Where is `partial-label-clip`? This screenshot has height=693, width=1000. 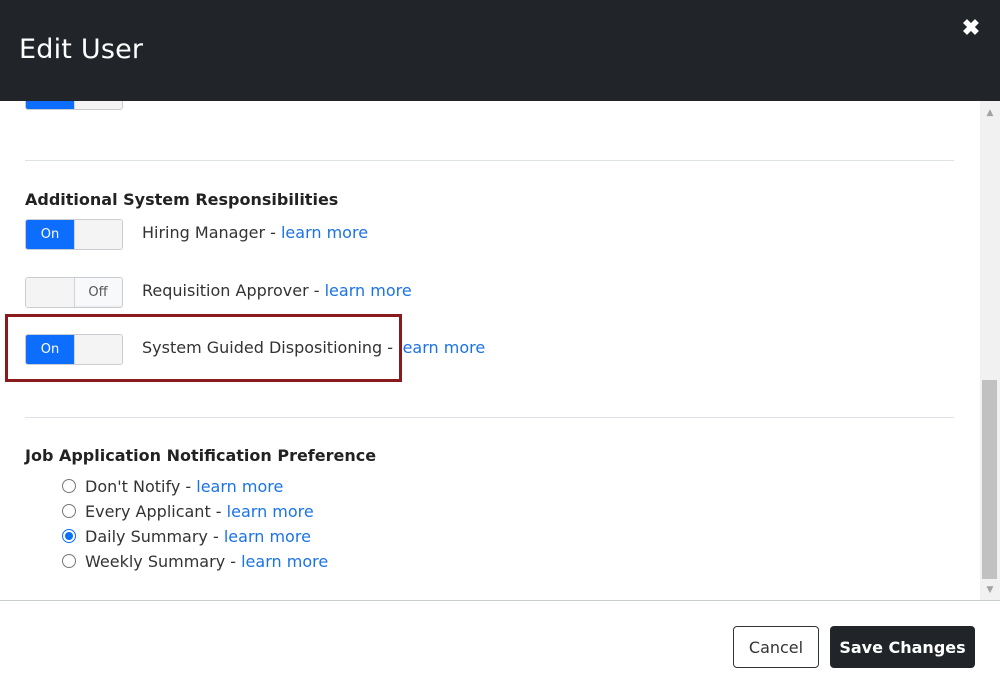 partial-label-clip is located at coordinates (188, 102).